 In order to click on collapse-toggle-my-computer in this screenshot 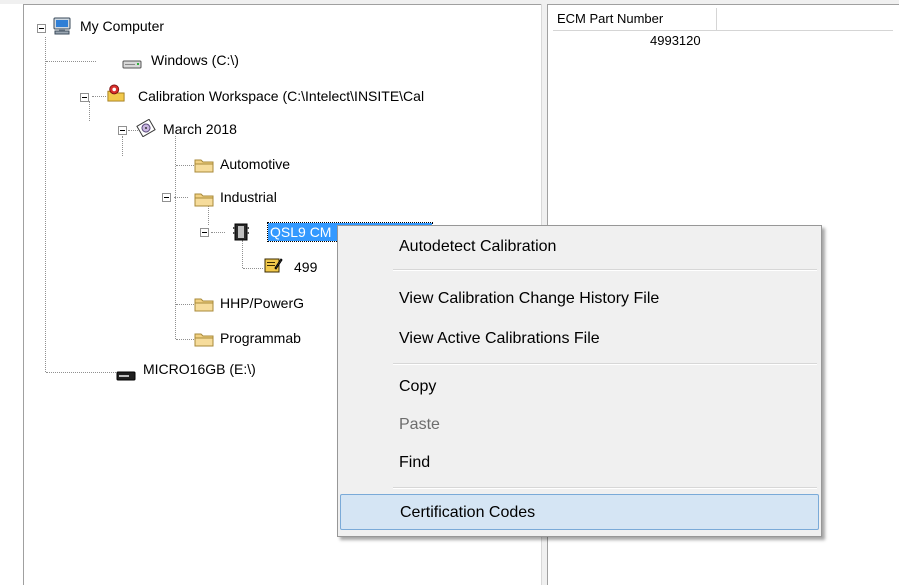, I will do `click(41, 28)`.